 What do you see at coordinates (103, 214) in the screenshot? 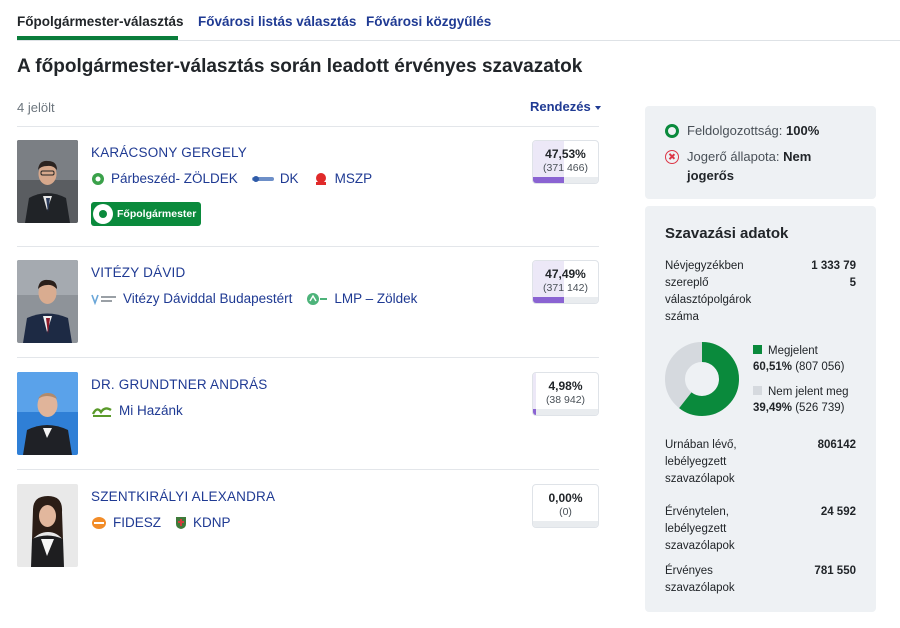
I see `medal-icon` at bounding box center [103, 214].